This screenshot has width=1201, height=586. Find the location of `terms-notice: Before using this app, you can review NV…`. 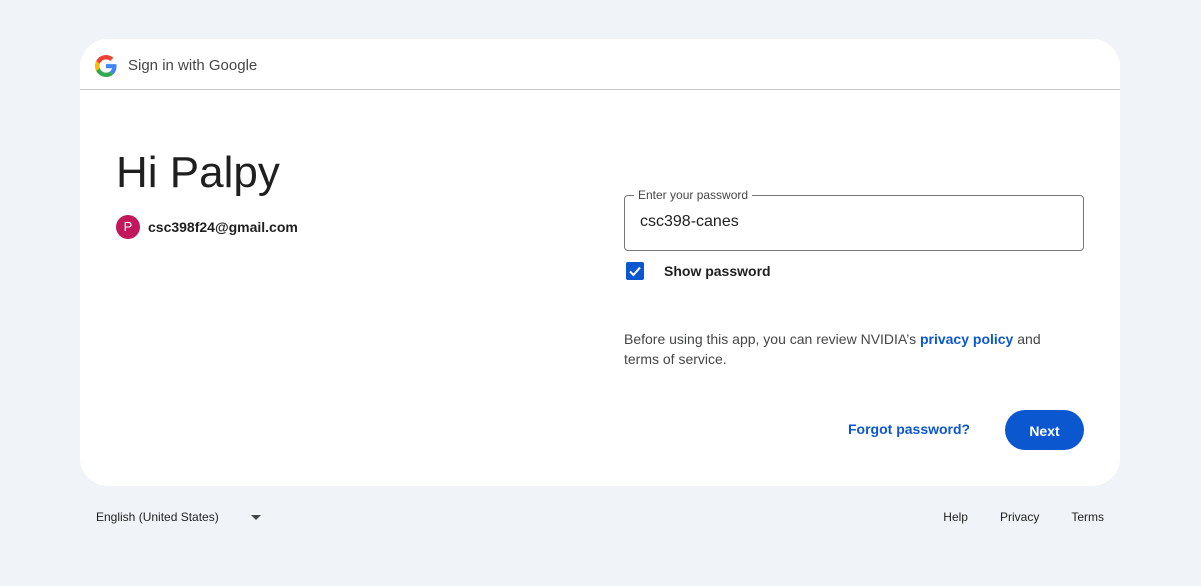

terms-notice: Before using this app, you can review NV… is located at coordinates (844, 349).